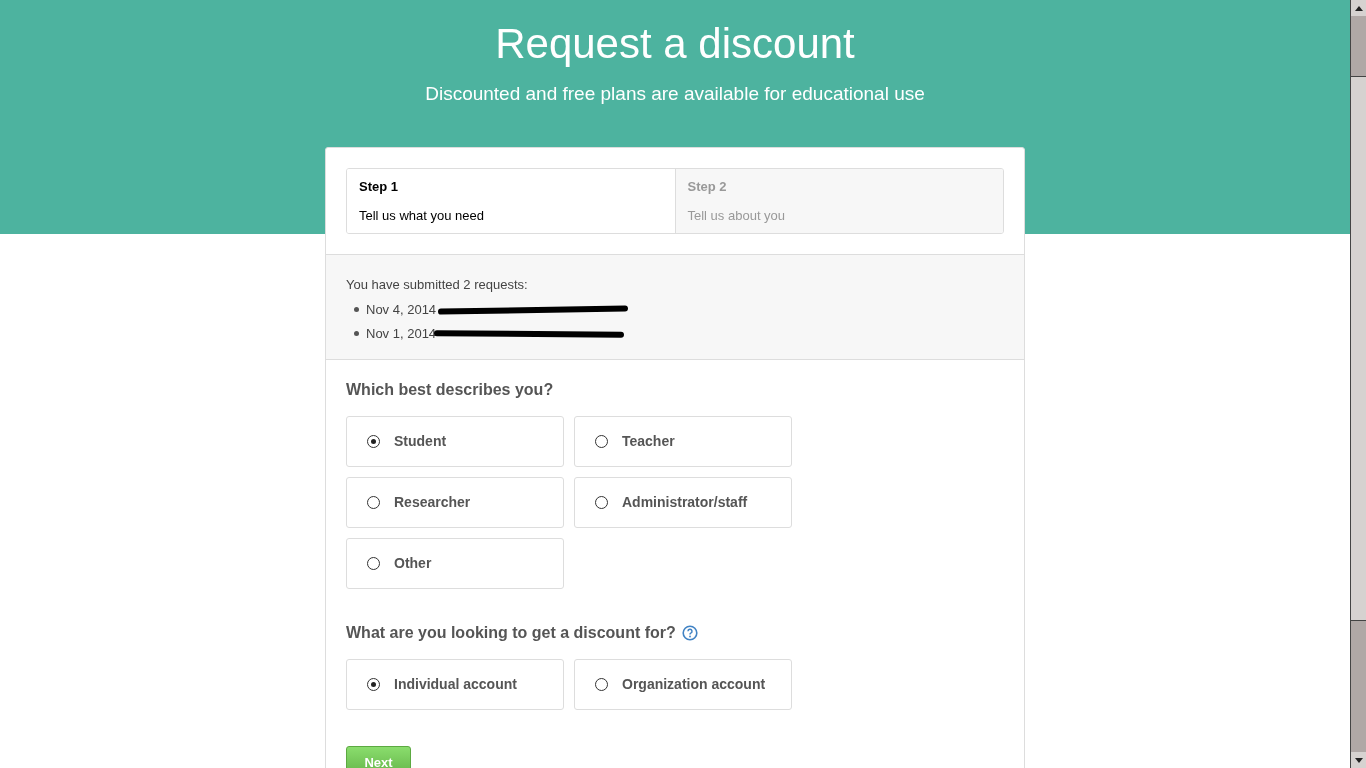  I want to click on question-label: What are you looking to get a discount for?, so click(511, 633).